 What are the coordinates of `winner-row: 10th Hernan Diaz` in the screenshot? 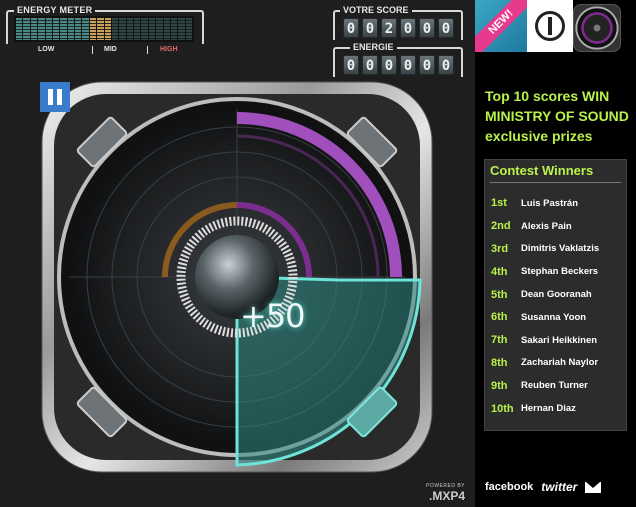 It's located at (555, 408).